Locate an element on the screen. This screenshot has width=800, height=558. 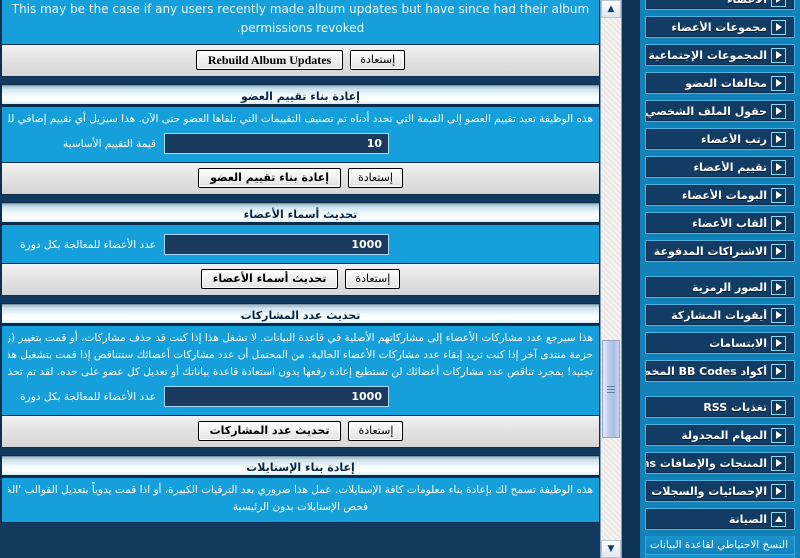
sidebar-nav-label: المهام المجدولة is located at coordinates (724, 435).